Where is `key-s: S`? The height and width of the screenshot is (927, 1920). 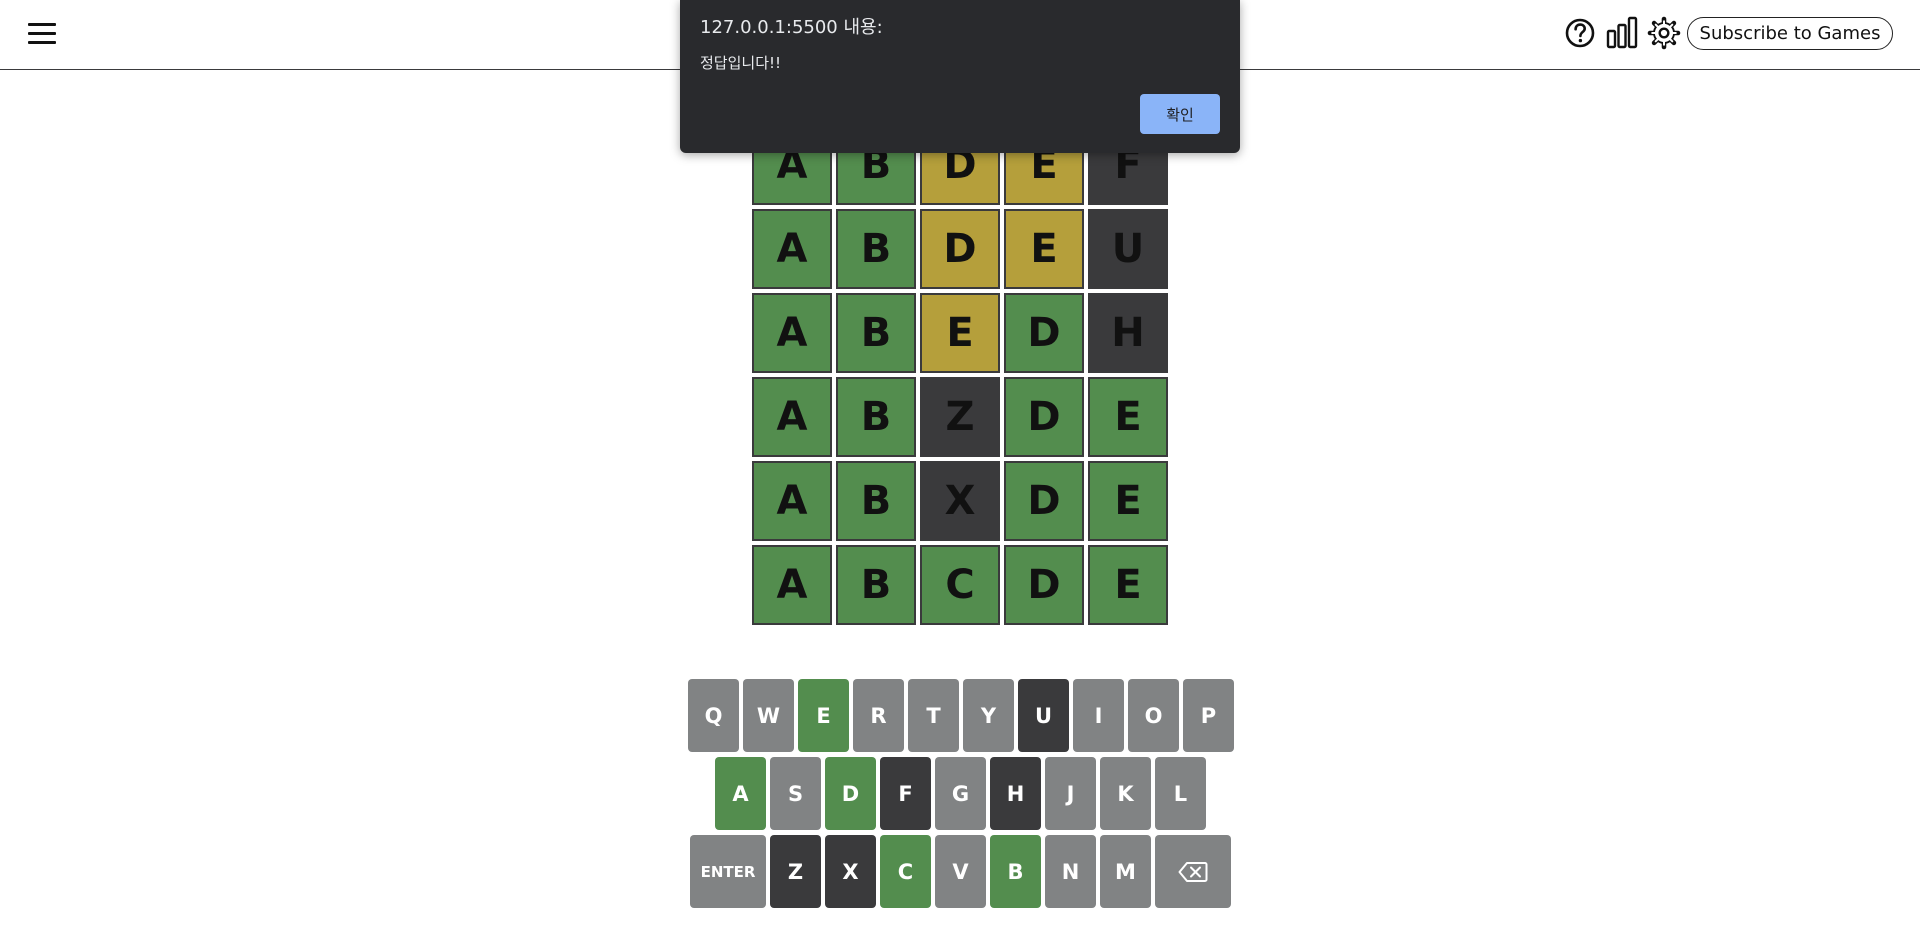 key-s: S is located at coordinates (795, 793).